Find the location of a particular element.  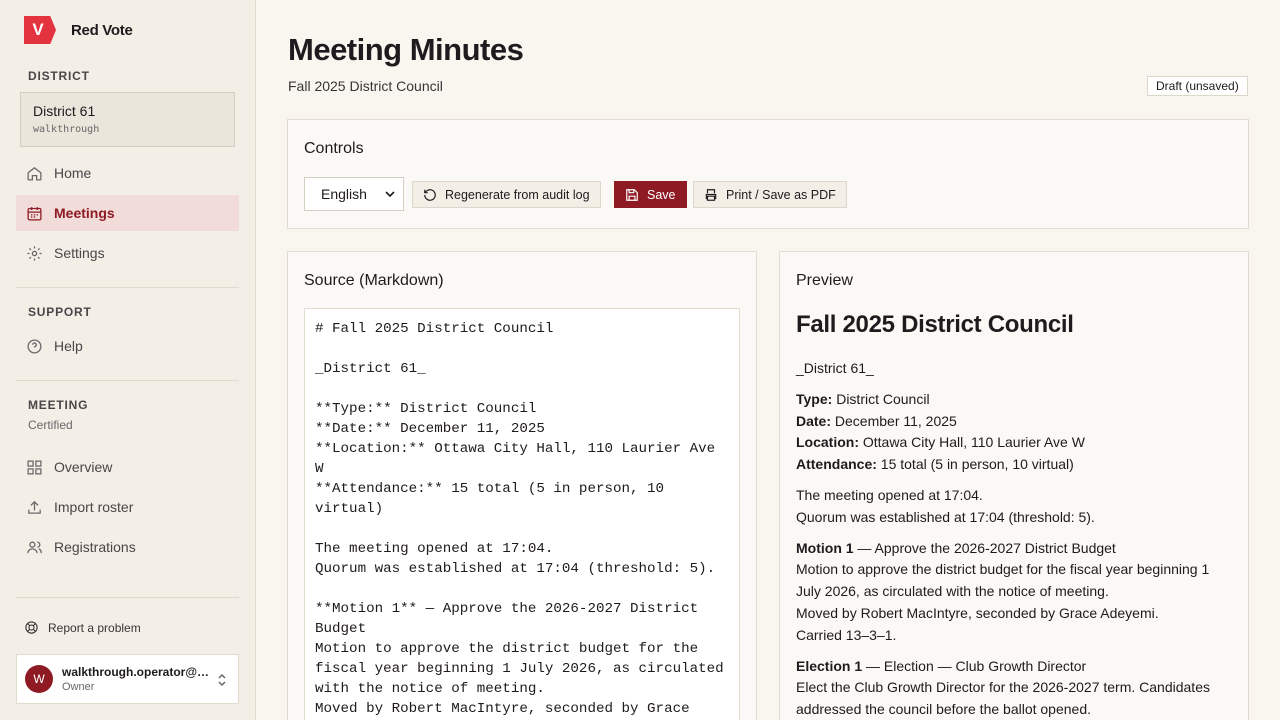

district-name: District 61 is located at coordinates (64, 111).